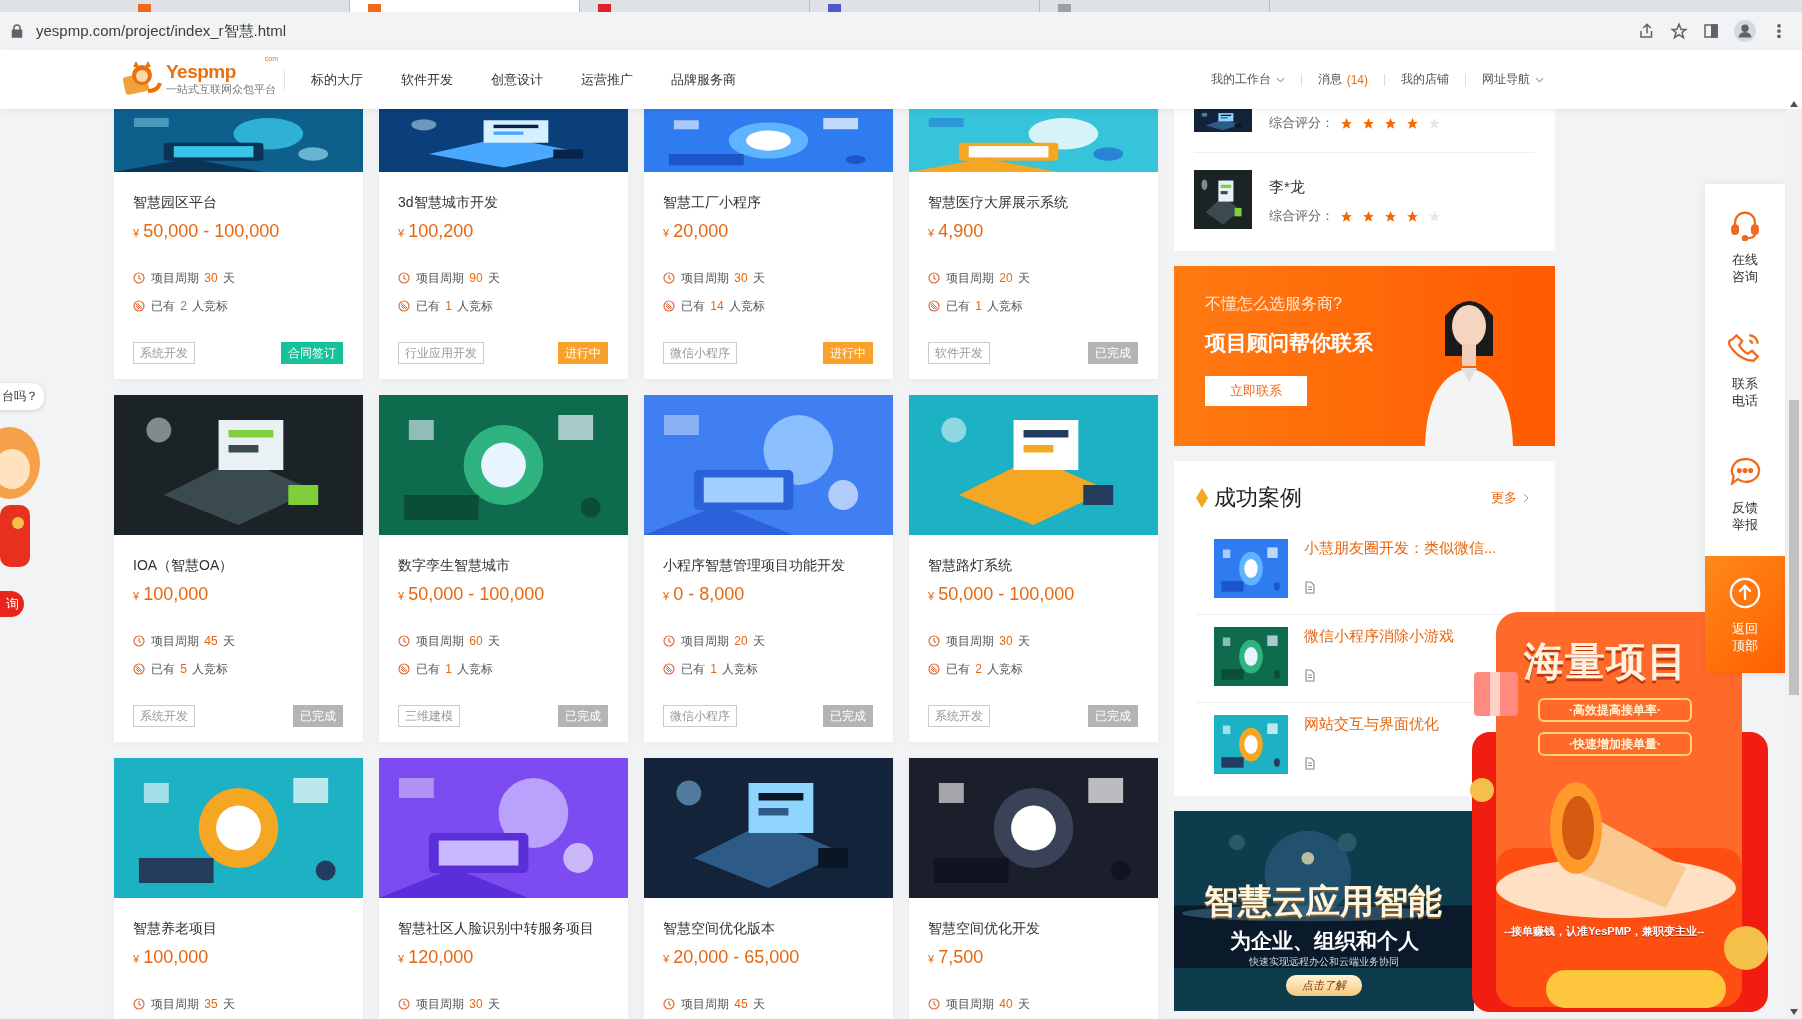  I want to click on toolbar-item: 反馈举报, so click(1745, 494).